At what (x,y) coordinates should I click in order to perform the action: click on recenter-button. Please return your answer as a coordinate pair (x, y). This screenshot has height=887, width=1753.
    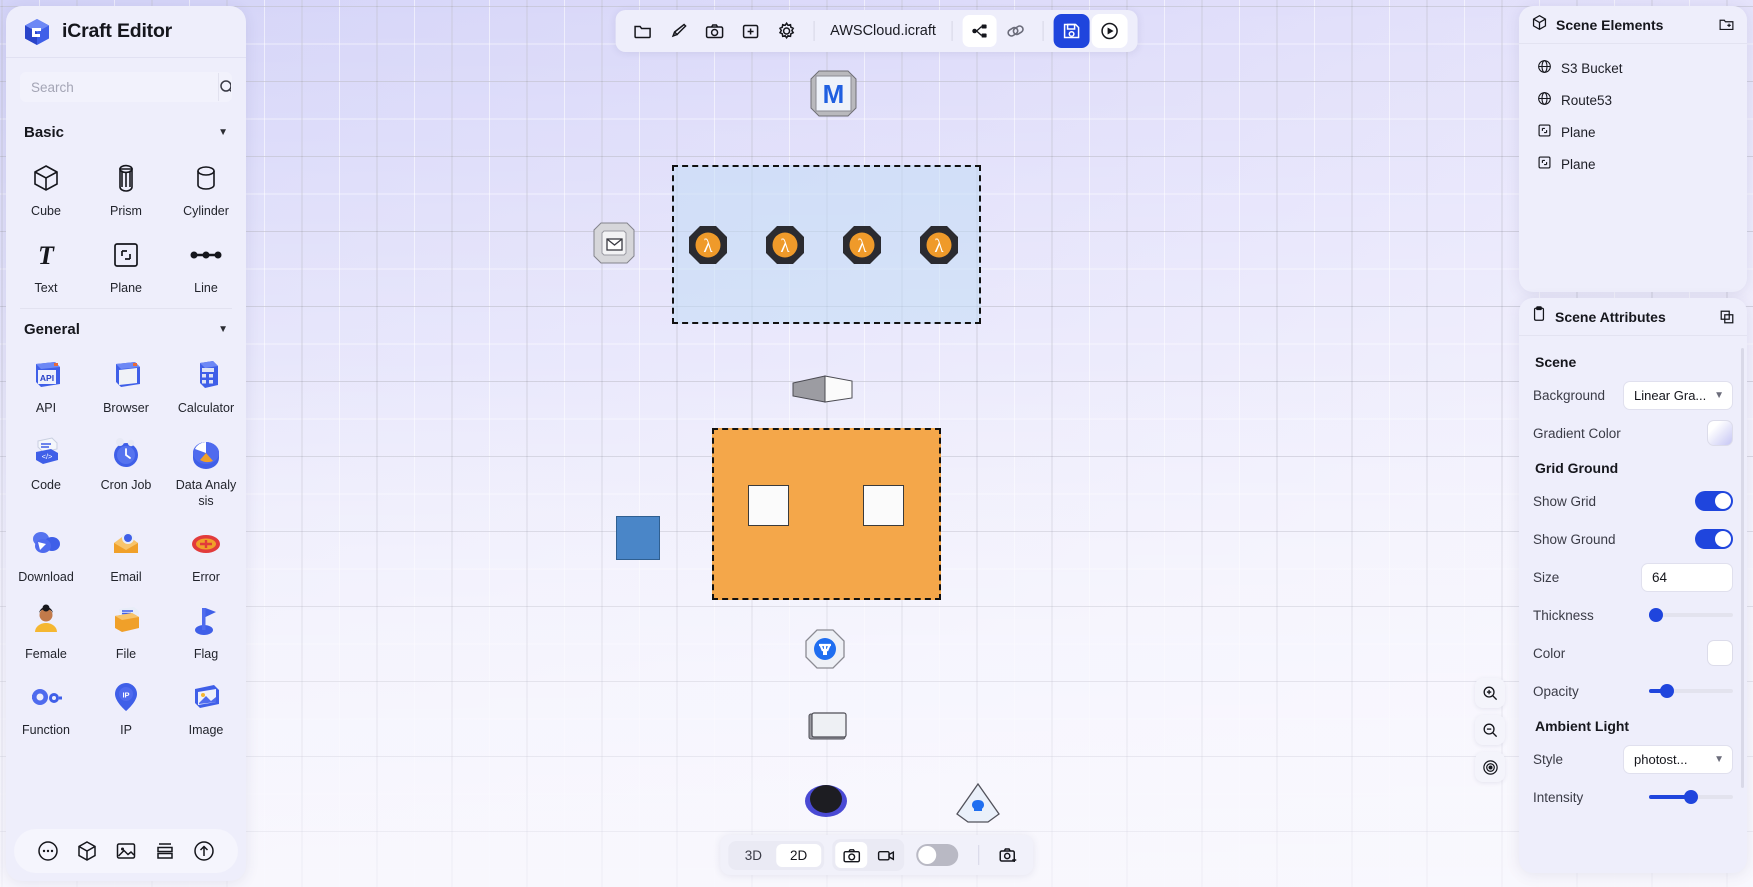
    Looking at the image, I should click on (1490, 767).